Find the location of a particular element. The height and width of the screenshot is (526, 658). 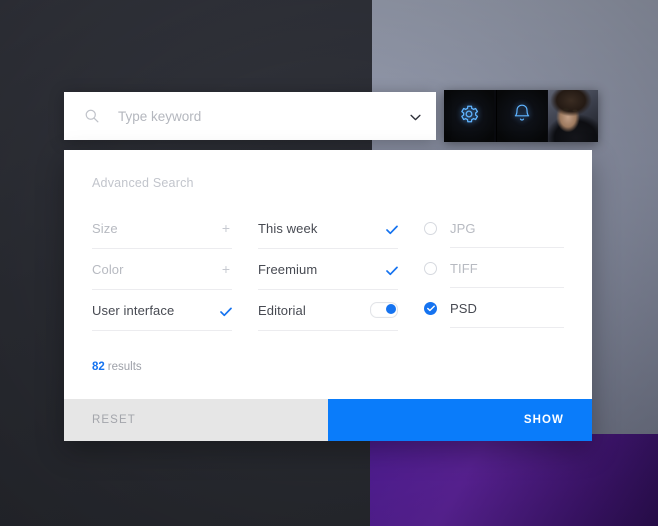

show-button: SHOW is located at coordinates (460, 420).